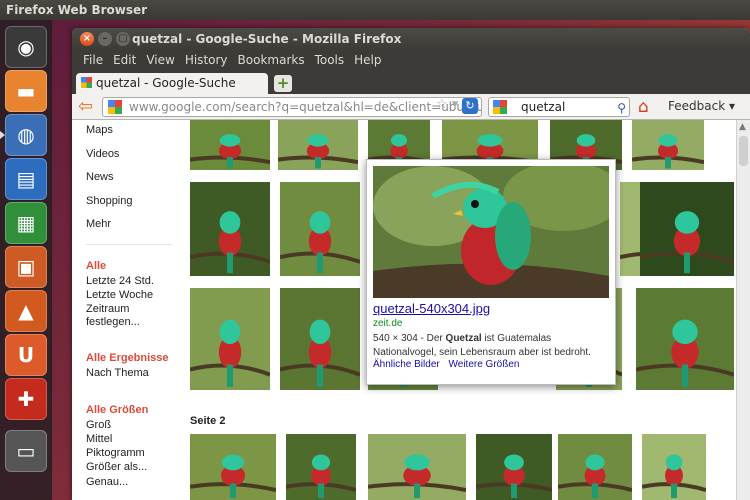 Image resolution: width=750 pixels, height=500 pixels. What do you see at coordinates (99, 439) in the screenshot?
I see `size-filter-item: Mittel` at bounding box center [99, 439].